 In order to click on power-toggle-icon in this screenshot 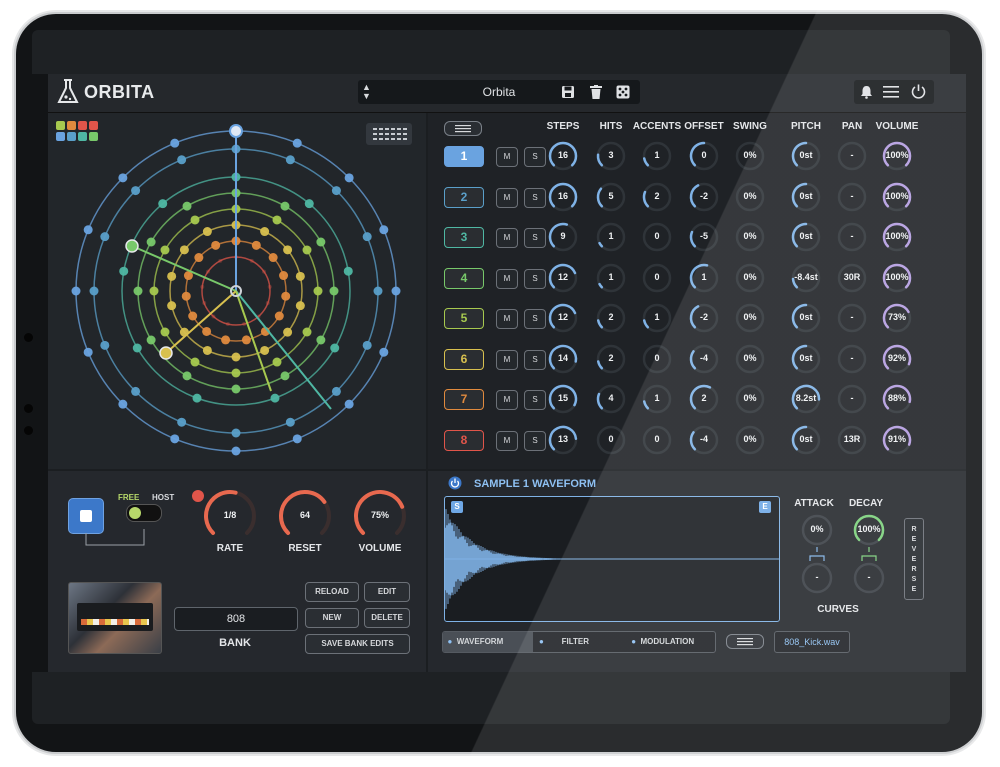, I will do `click(455, 483)`.